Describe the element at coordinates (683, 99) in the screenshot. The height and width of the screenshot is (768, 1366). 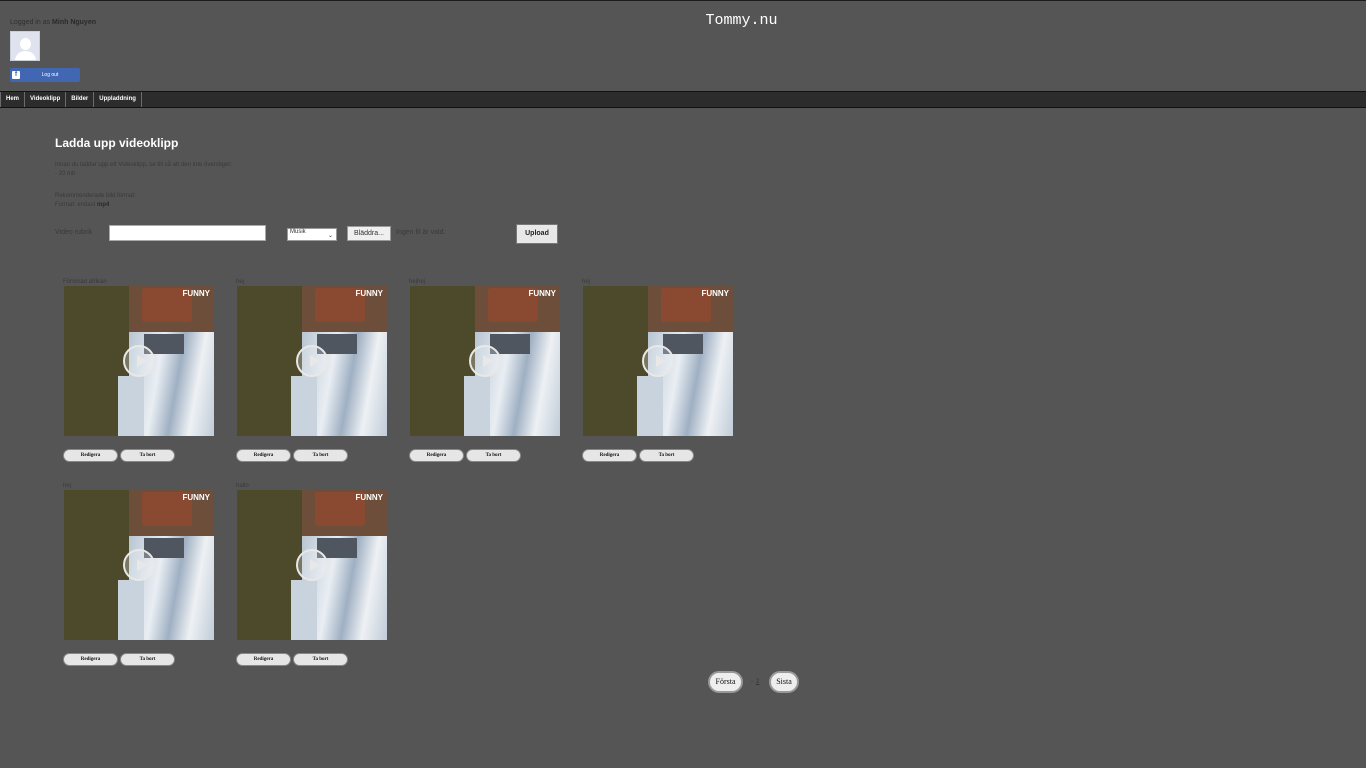
I see `main-navbar: Hem Videoklipp Bilder Uppladdning` at that location.